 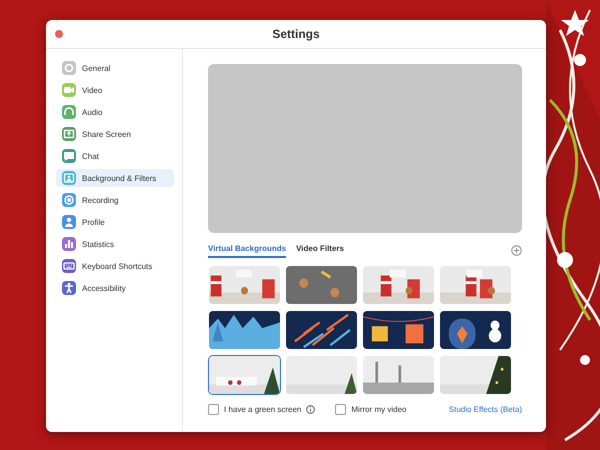 What do you see at coordinates (485, 409) in the screenshot?
I see `studio-effects-link: Studio Effects (Beta)` at bounding box center [485, 409].